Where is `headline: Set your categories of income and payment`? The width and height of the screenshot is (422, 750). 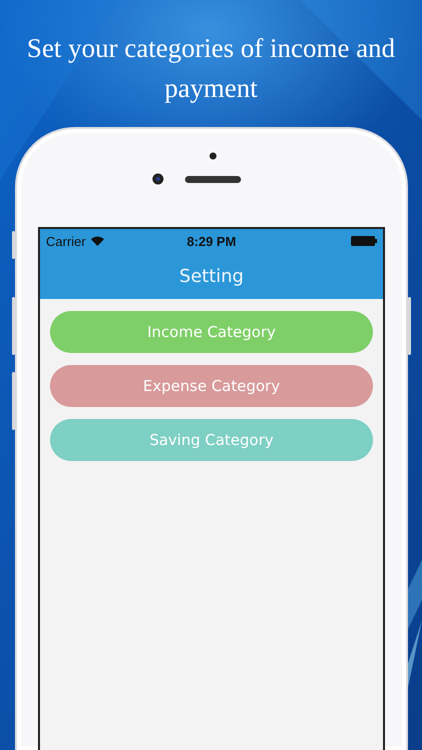
headline: Set your categories of income and payment is located at coordinates (211, 68).